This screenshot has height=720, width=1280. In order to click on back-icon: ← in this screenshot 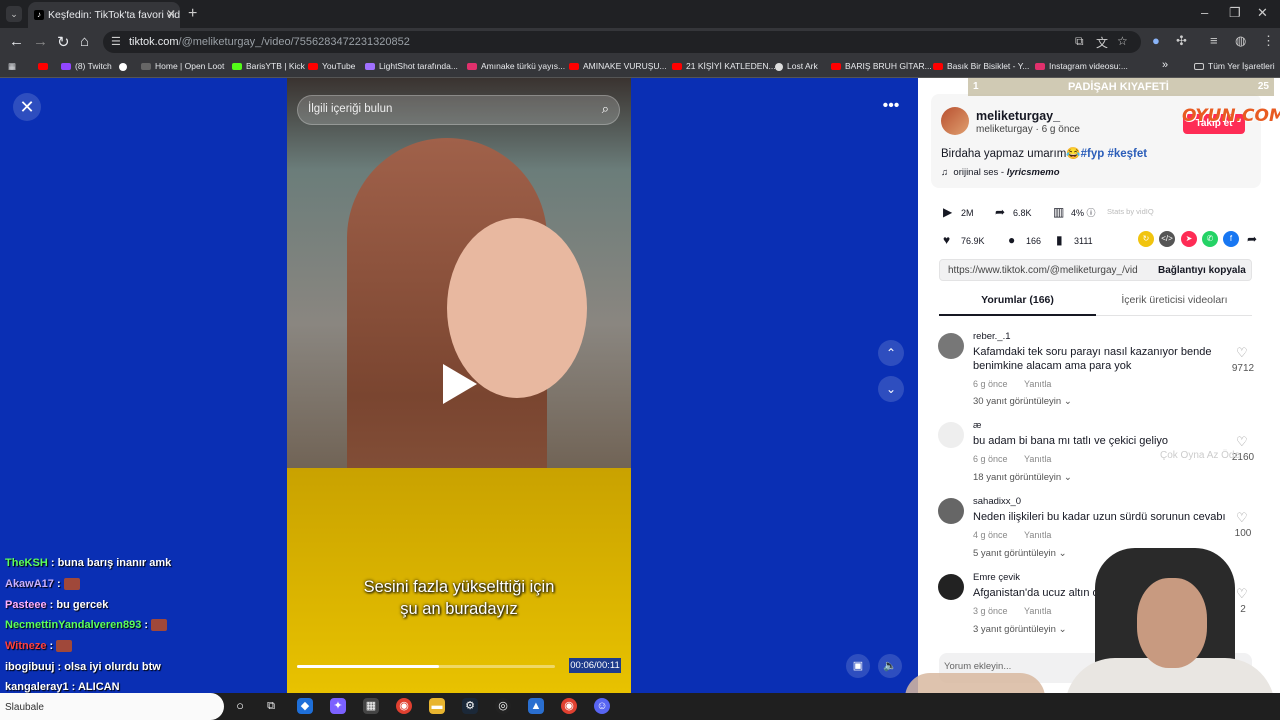, I will do `click(16, 41)`.